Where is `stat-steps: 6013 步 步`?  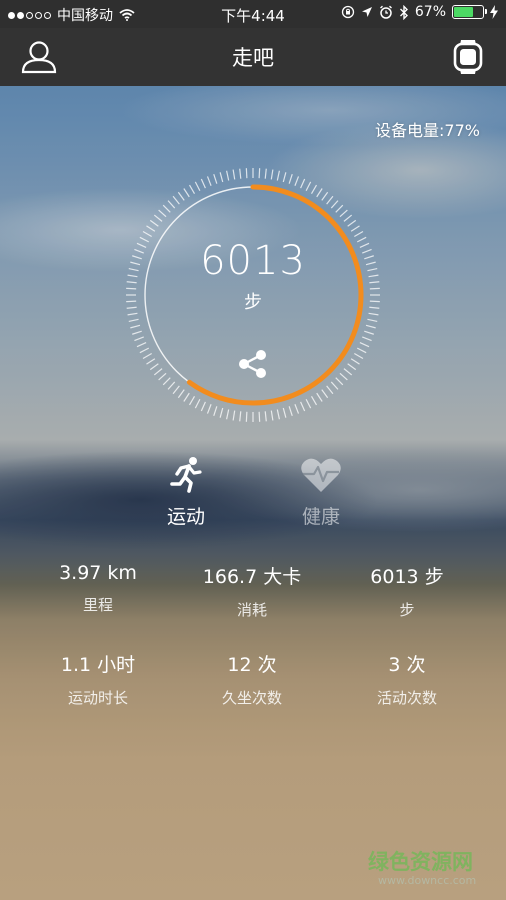
stat-steps: 6013 步 步 is located at coordinates (407, 591).